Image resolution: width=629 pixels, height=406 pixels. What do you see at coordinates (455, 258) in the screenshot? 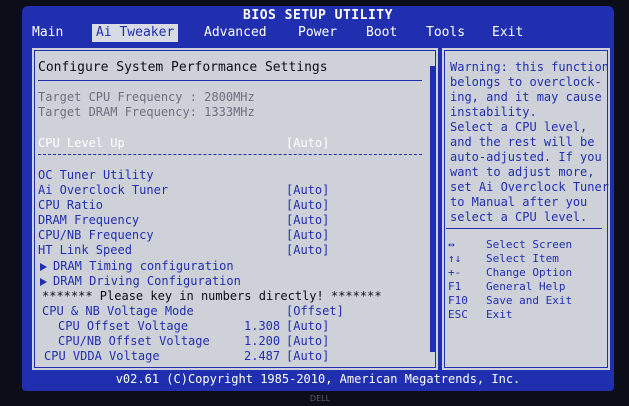
I see `up-down-arrow-icon: ↑↓` at bounding box center [455, 258].